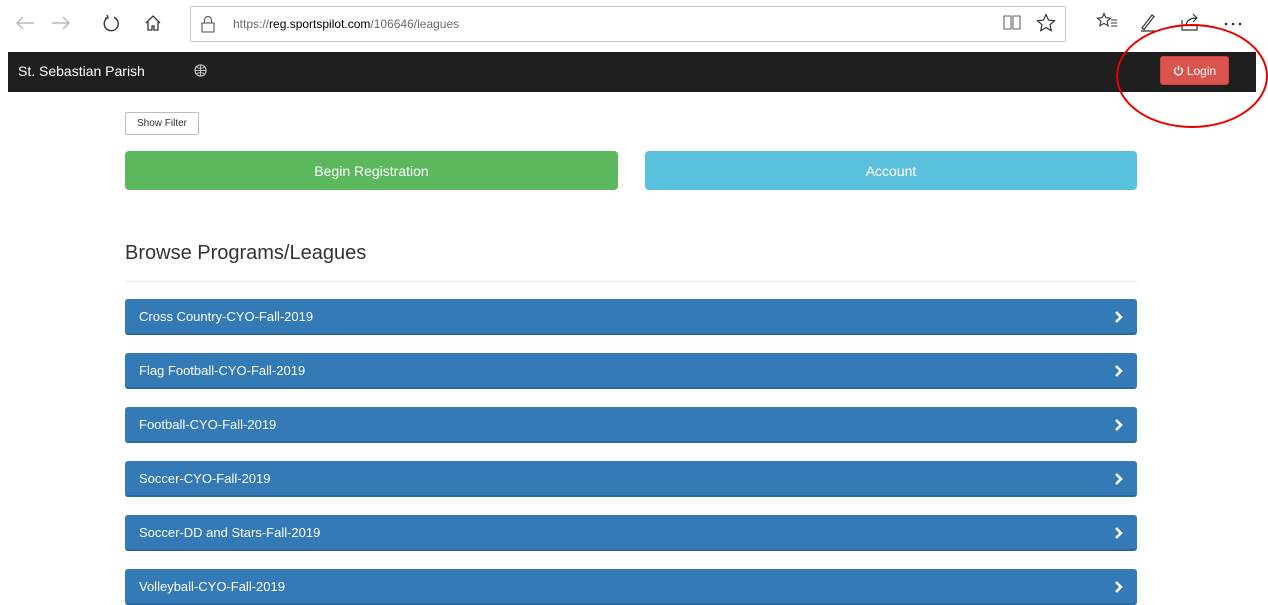 The height and width of the screenshot is (605, 1268). What do you see at coordinates (1046, 25) in the screenshot?
I see `favorite-star-icon` at bounding box center [1046, 25].